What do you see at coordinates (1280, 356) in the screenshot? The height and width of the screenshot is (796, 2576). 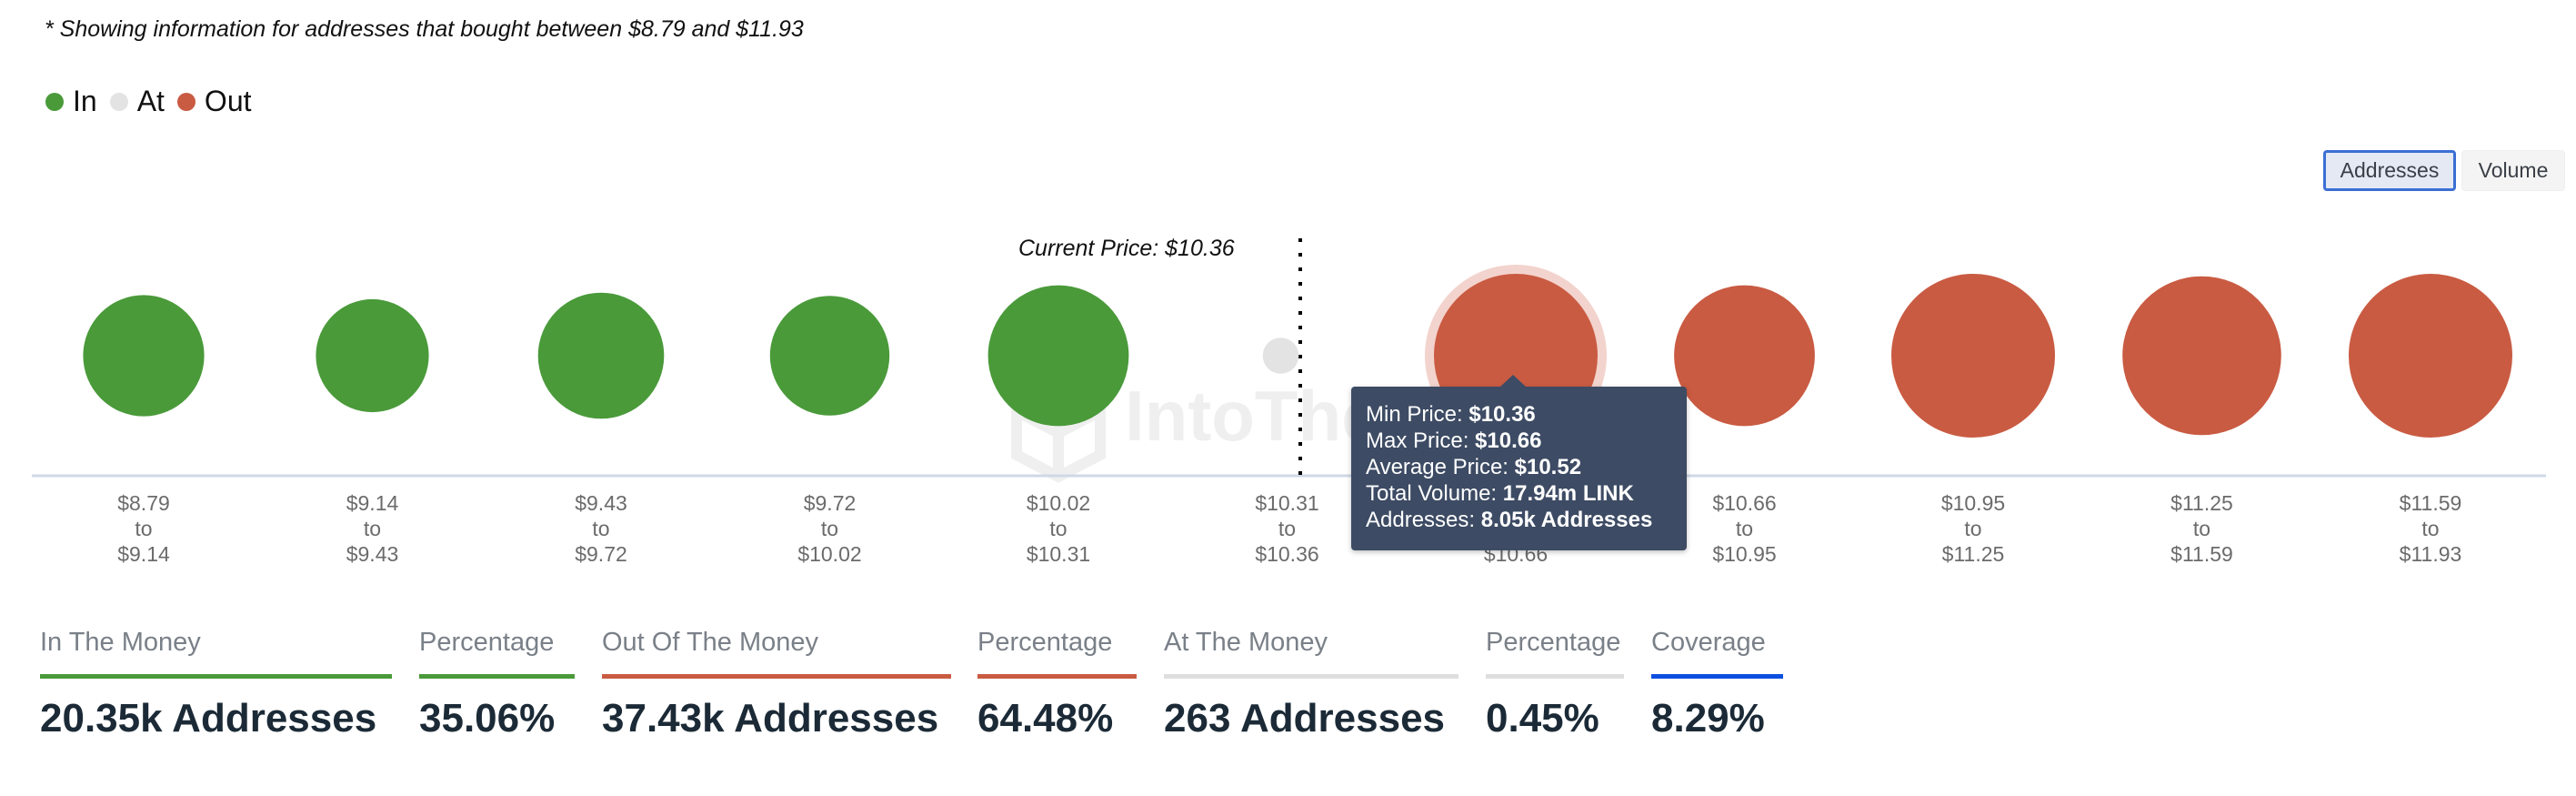 I see `bubble-at` at bounding box center [1280, 356].